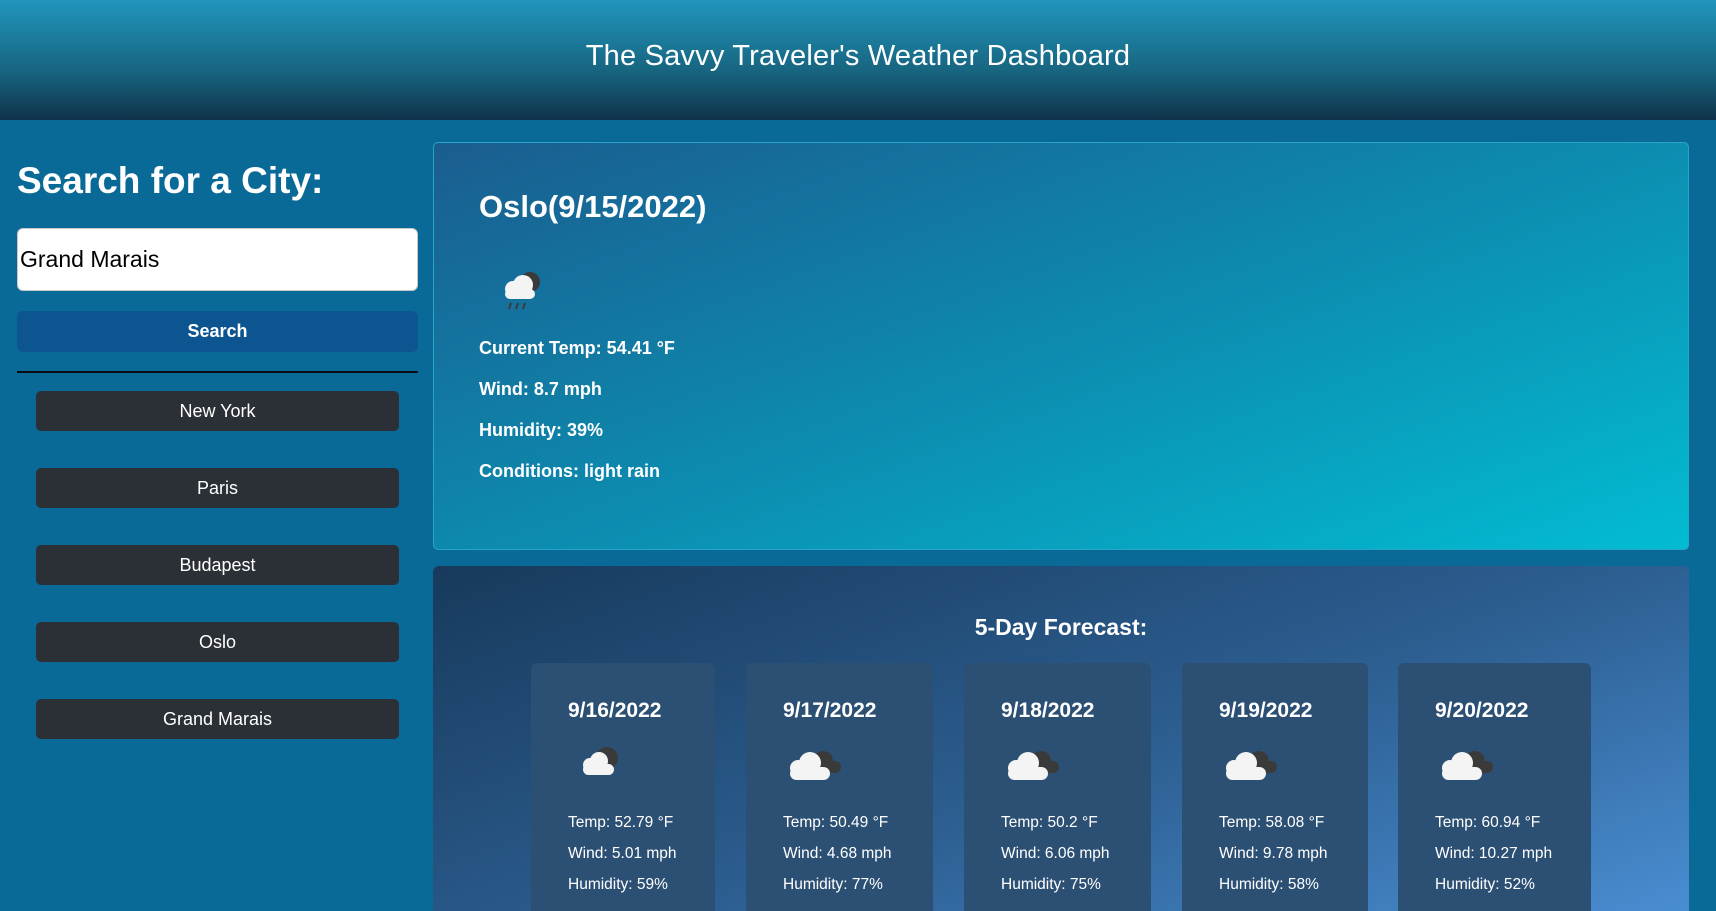 The image size is (1716, 911). I want to click on forecast-wind: Wind: 4.68 mph, so click(837, 853).